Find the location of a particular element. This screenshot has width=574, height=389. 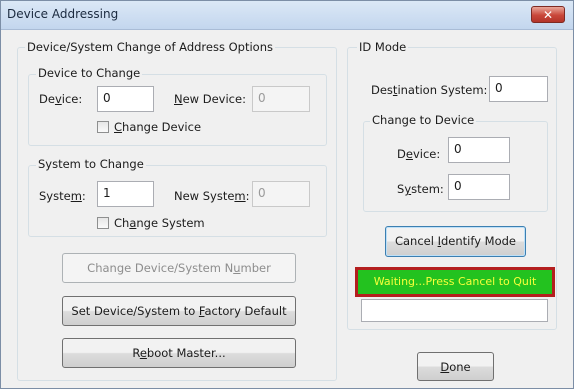

status-indicator: Waiting...Press Cancel to Quit is located at coordinates (455, 282).